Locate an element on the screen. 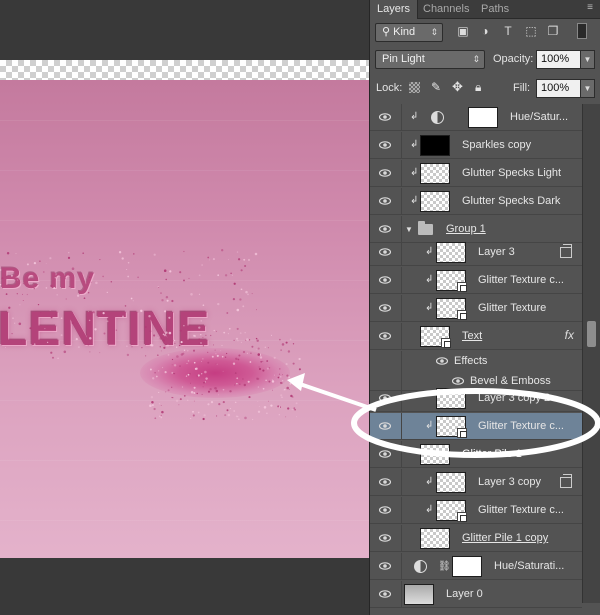 Image resolution: width=600 pixels, height=615 pixels. layer-name: Glutter Specks Dark is located at coordinates (511, 201).